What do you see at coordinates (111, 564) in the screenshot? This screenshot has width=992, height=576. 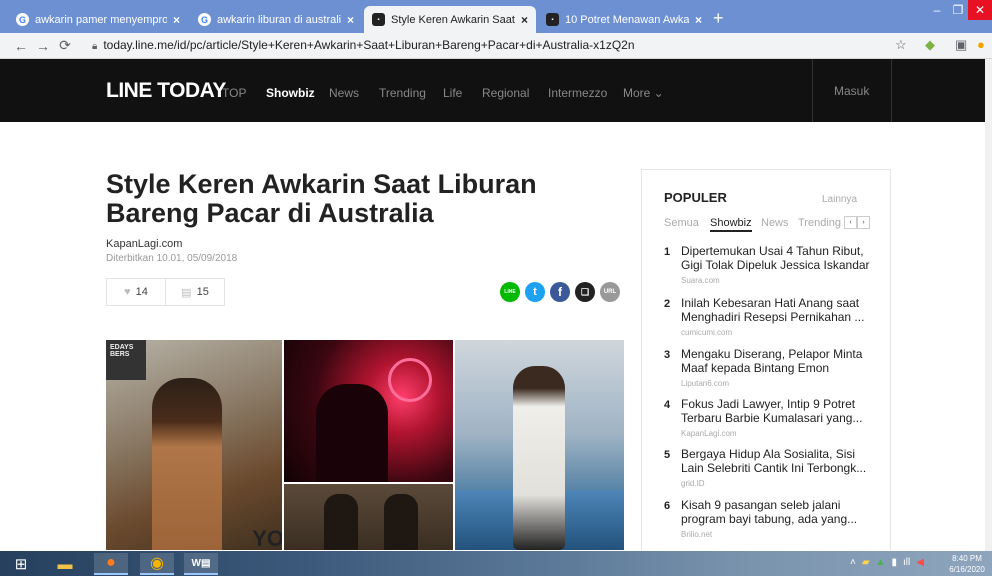 I see `firefox-icon: ●` at bounding box center [111, 564].